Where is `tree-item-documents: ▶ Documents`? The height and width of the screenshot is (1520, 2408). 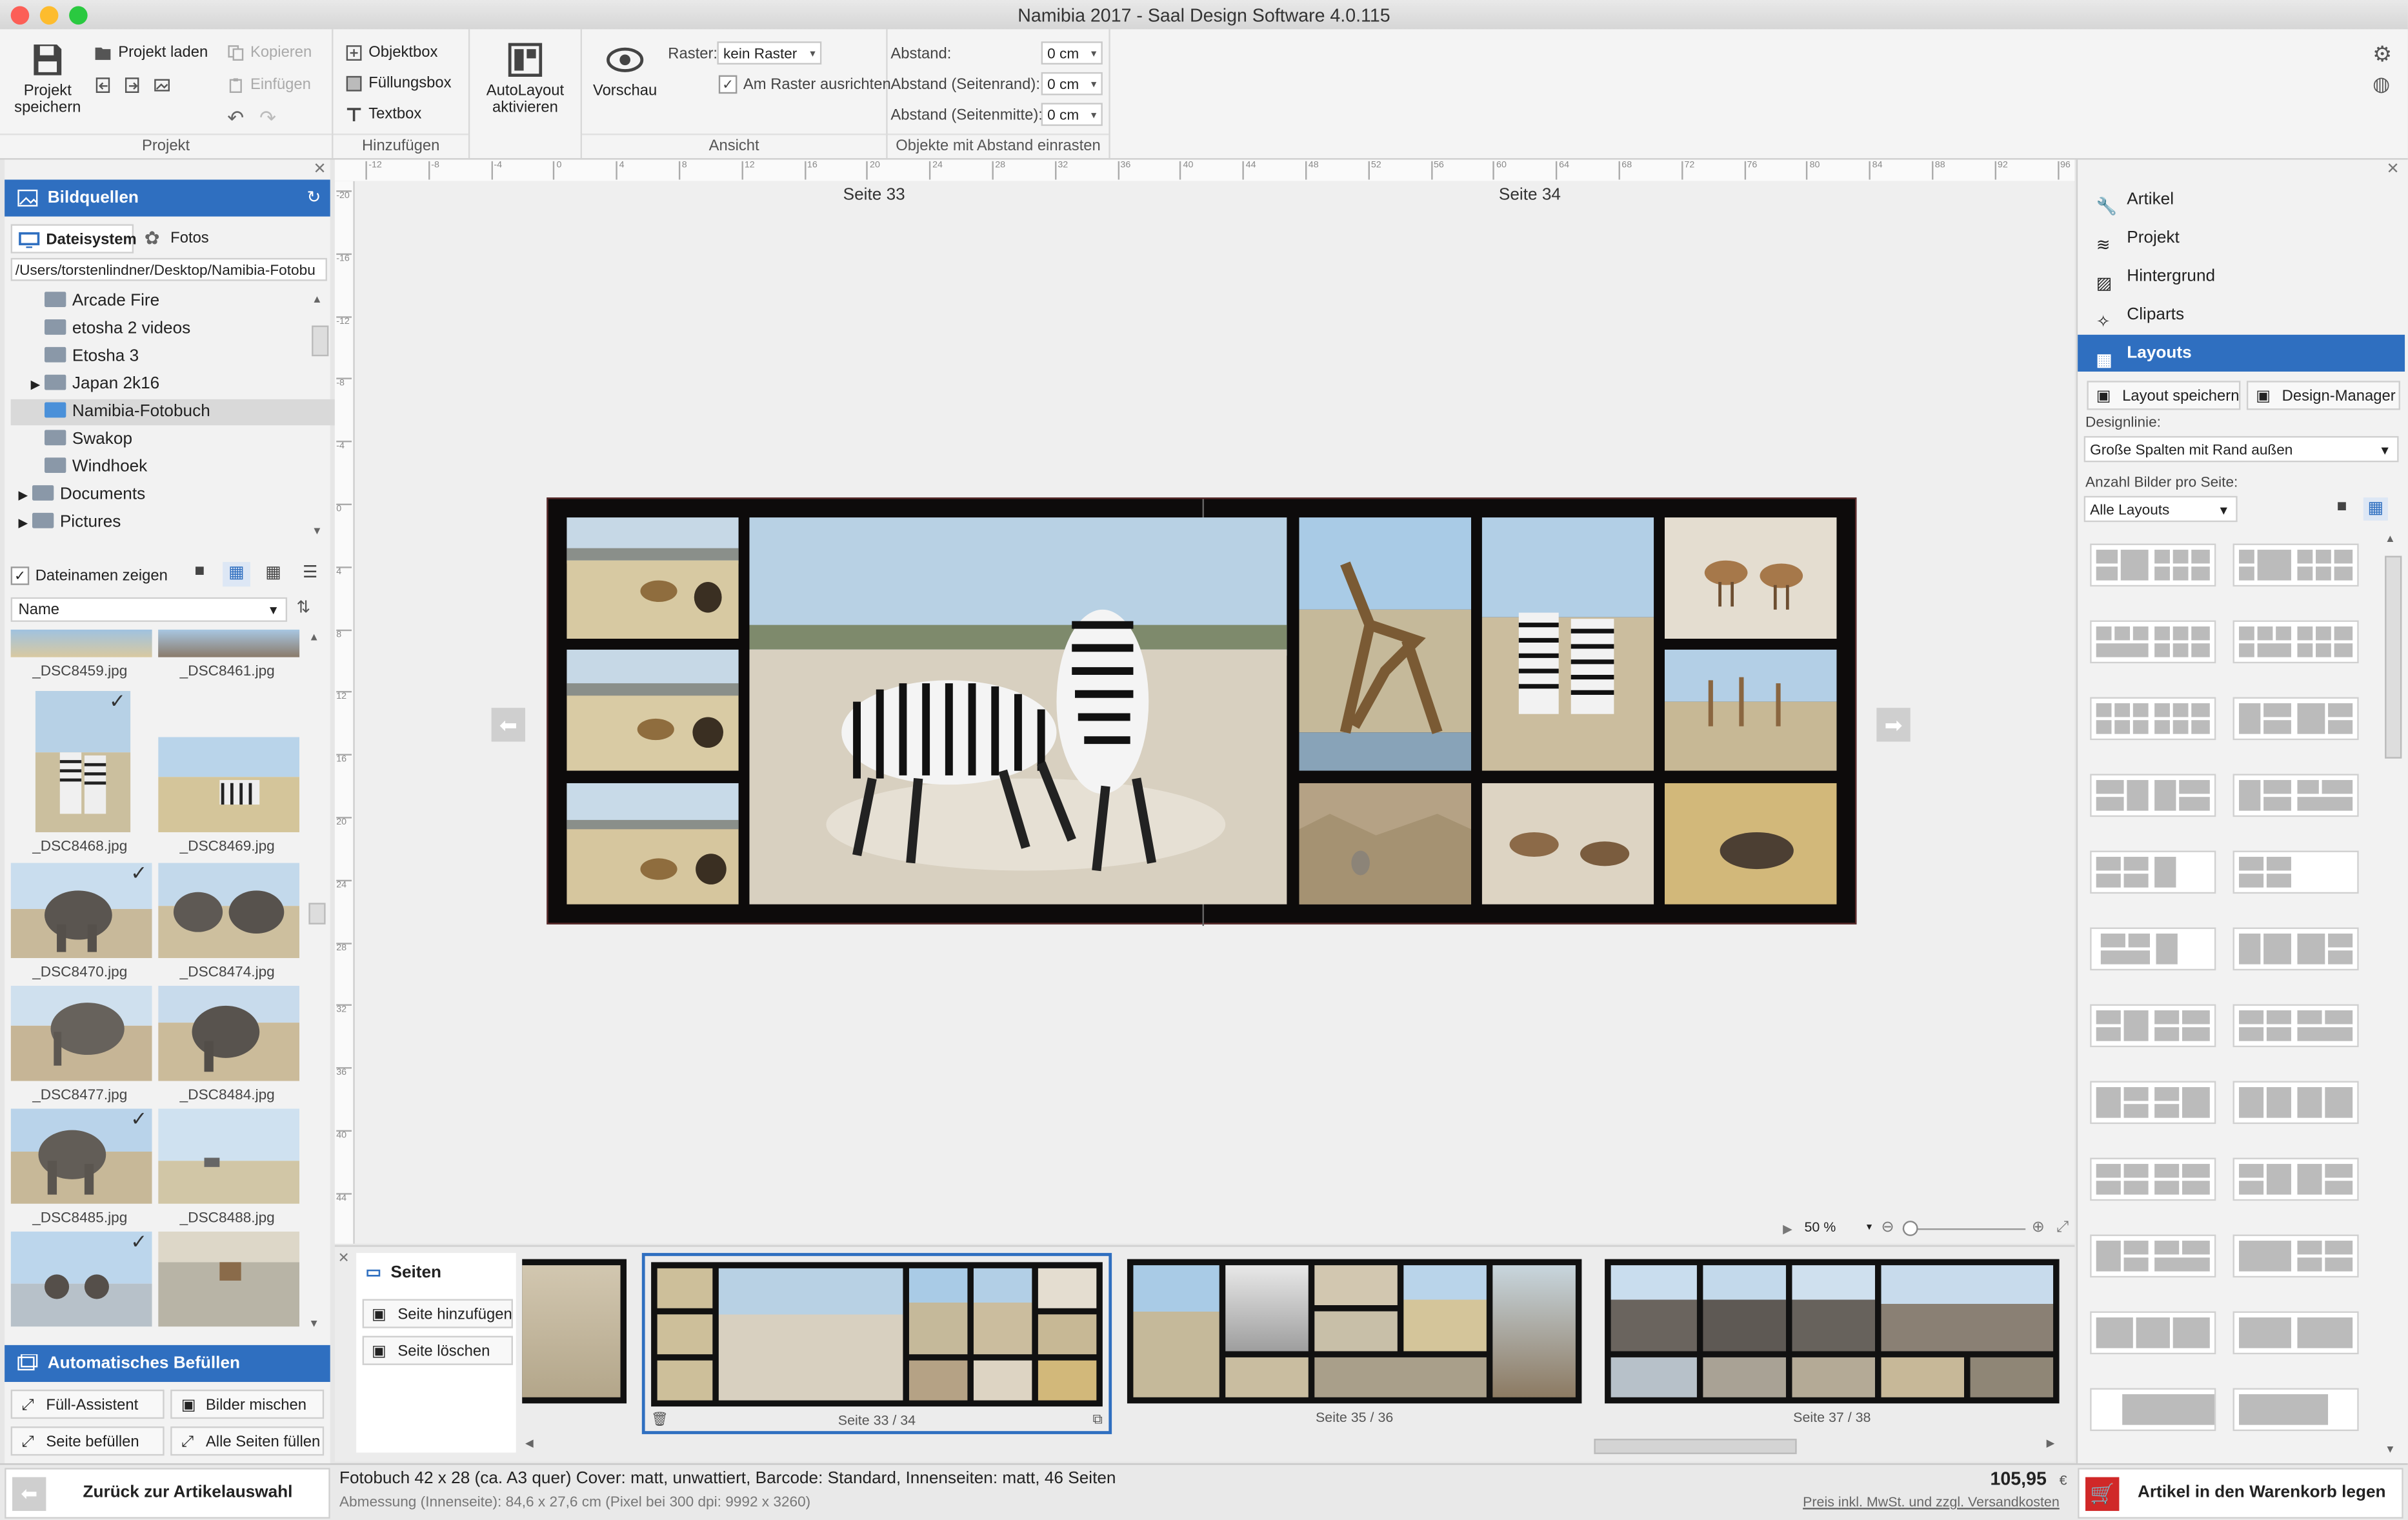 tree-item-documents: ▶ Documents is located at coordinates (170, 495).